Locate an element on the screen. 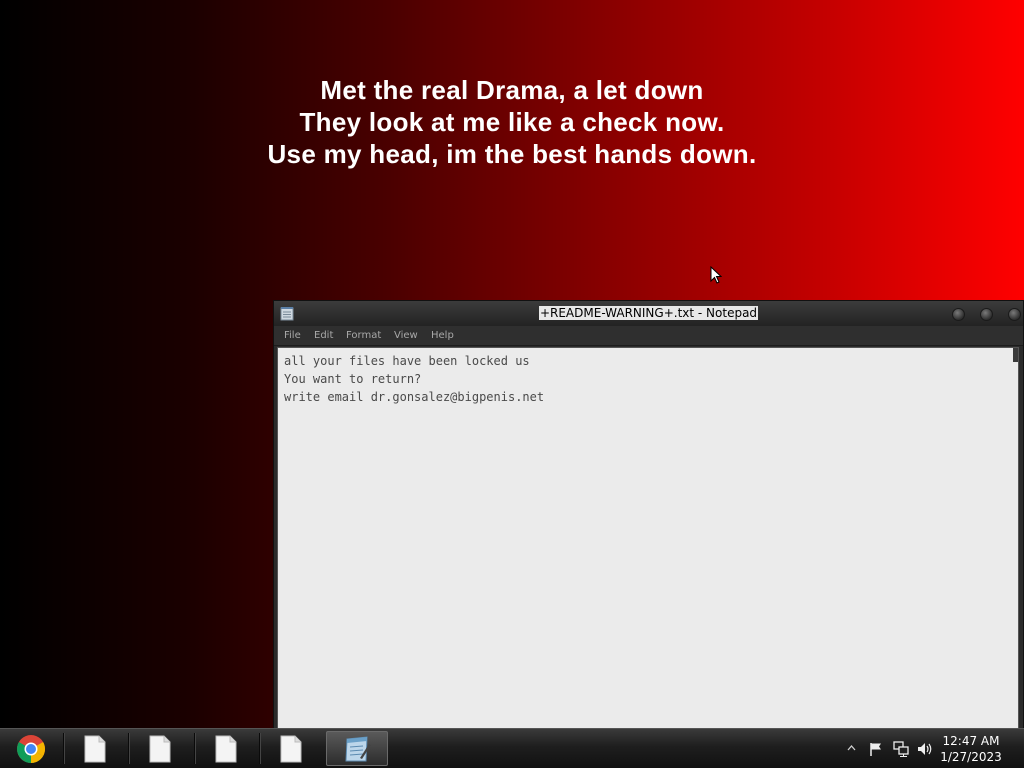 This screenshot has width=1024, height=768. window-title: +README-WARNING+.txt - Notepad is located at coordinates (648, 313).